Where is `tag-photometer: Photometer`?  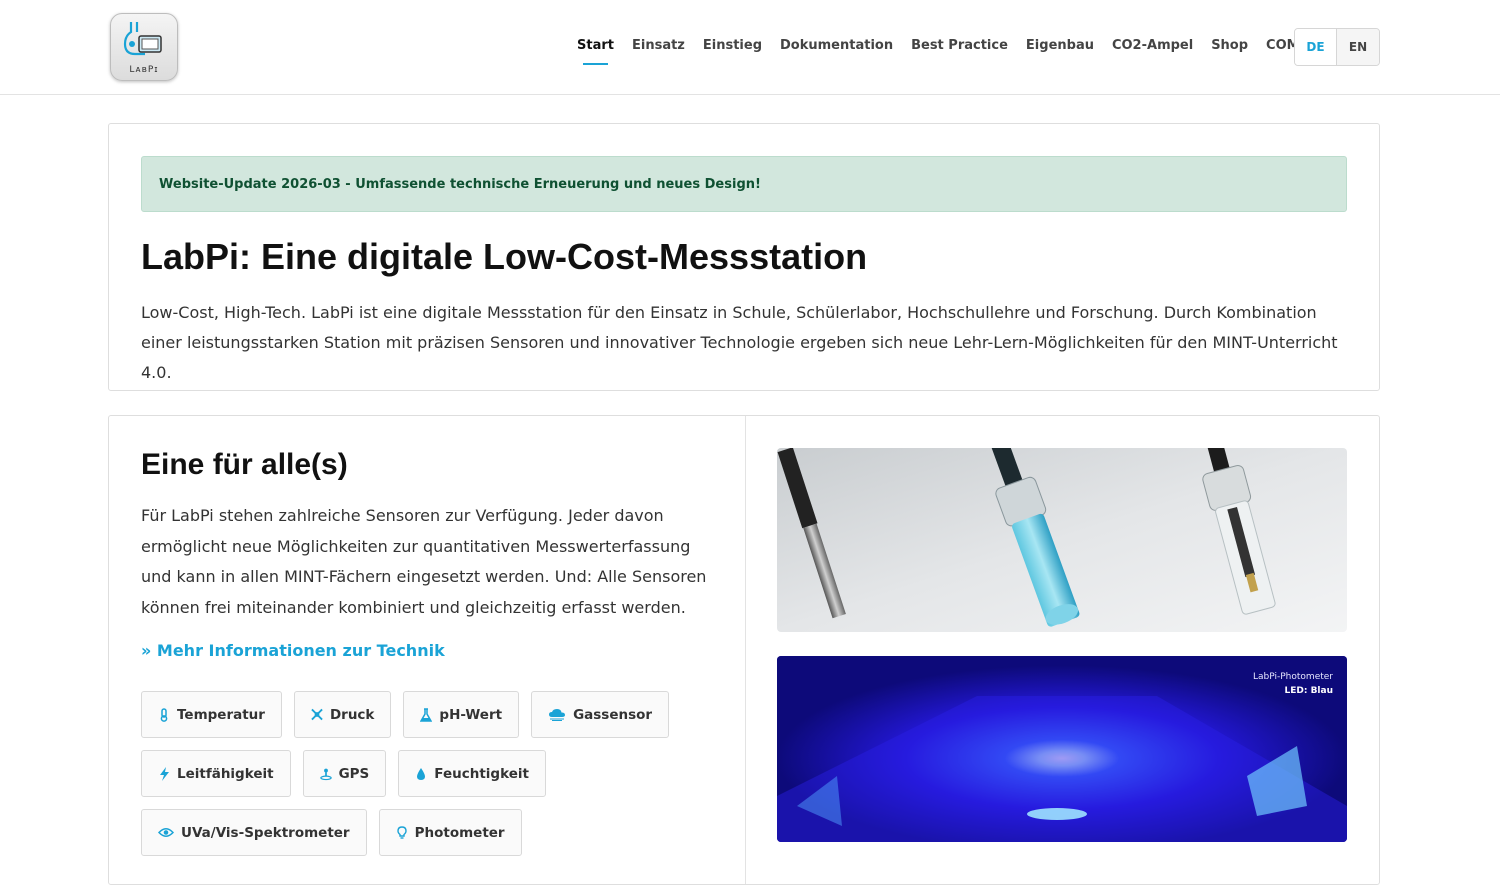 tag-photometer: Photometer is located at coordinates (450, 832).